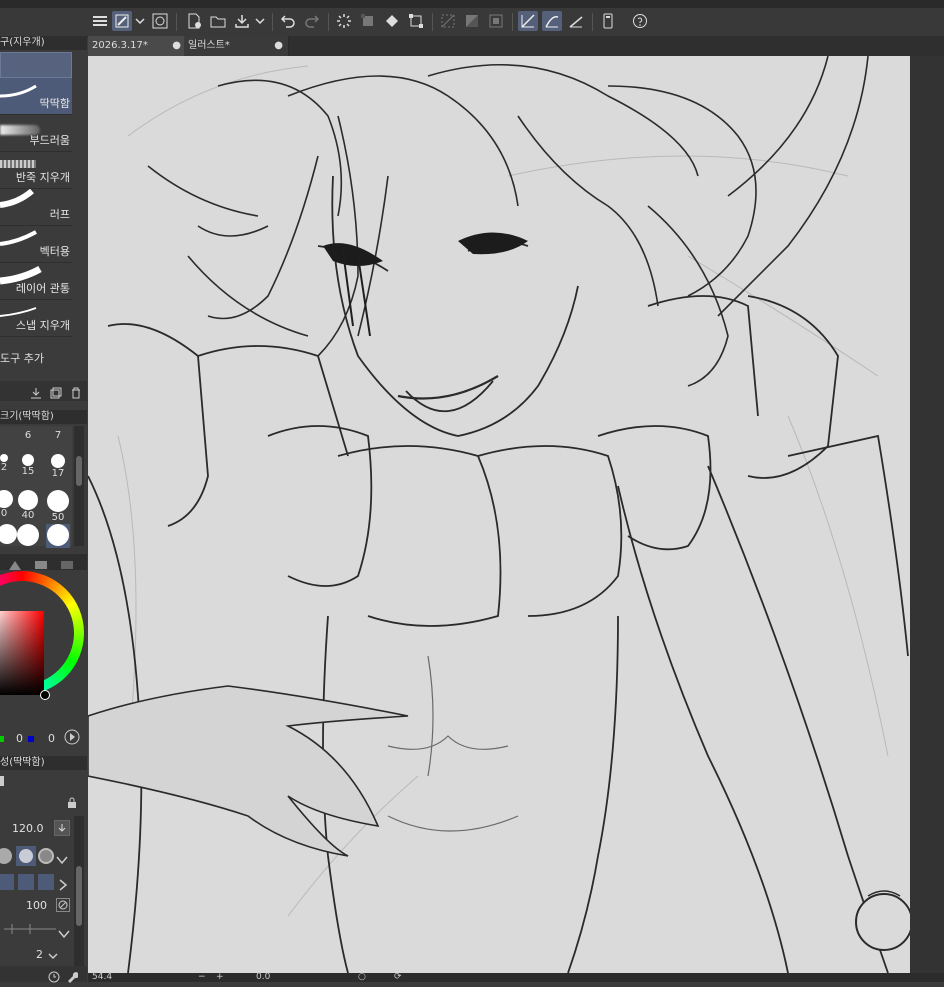 The height and width of the screenshot is (987, 944). I want to click on brush-size-option, so click(28, 536).